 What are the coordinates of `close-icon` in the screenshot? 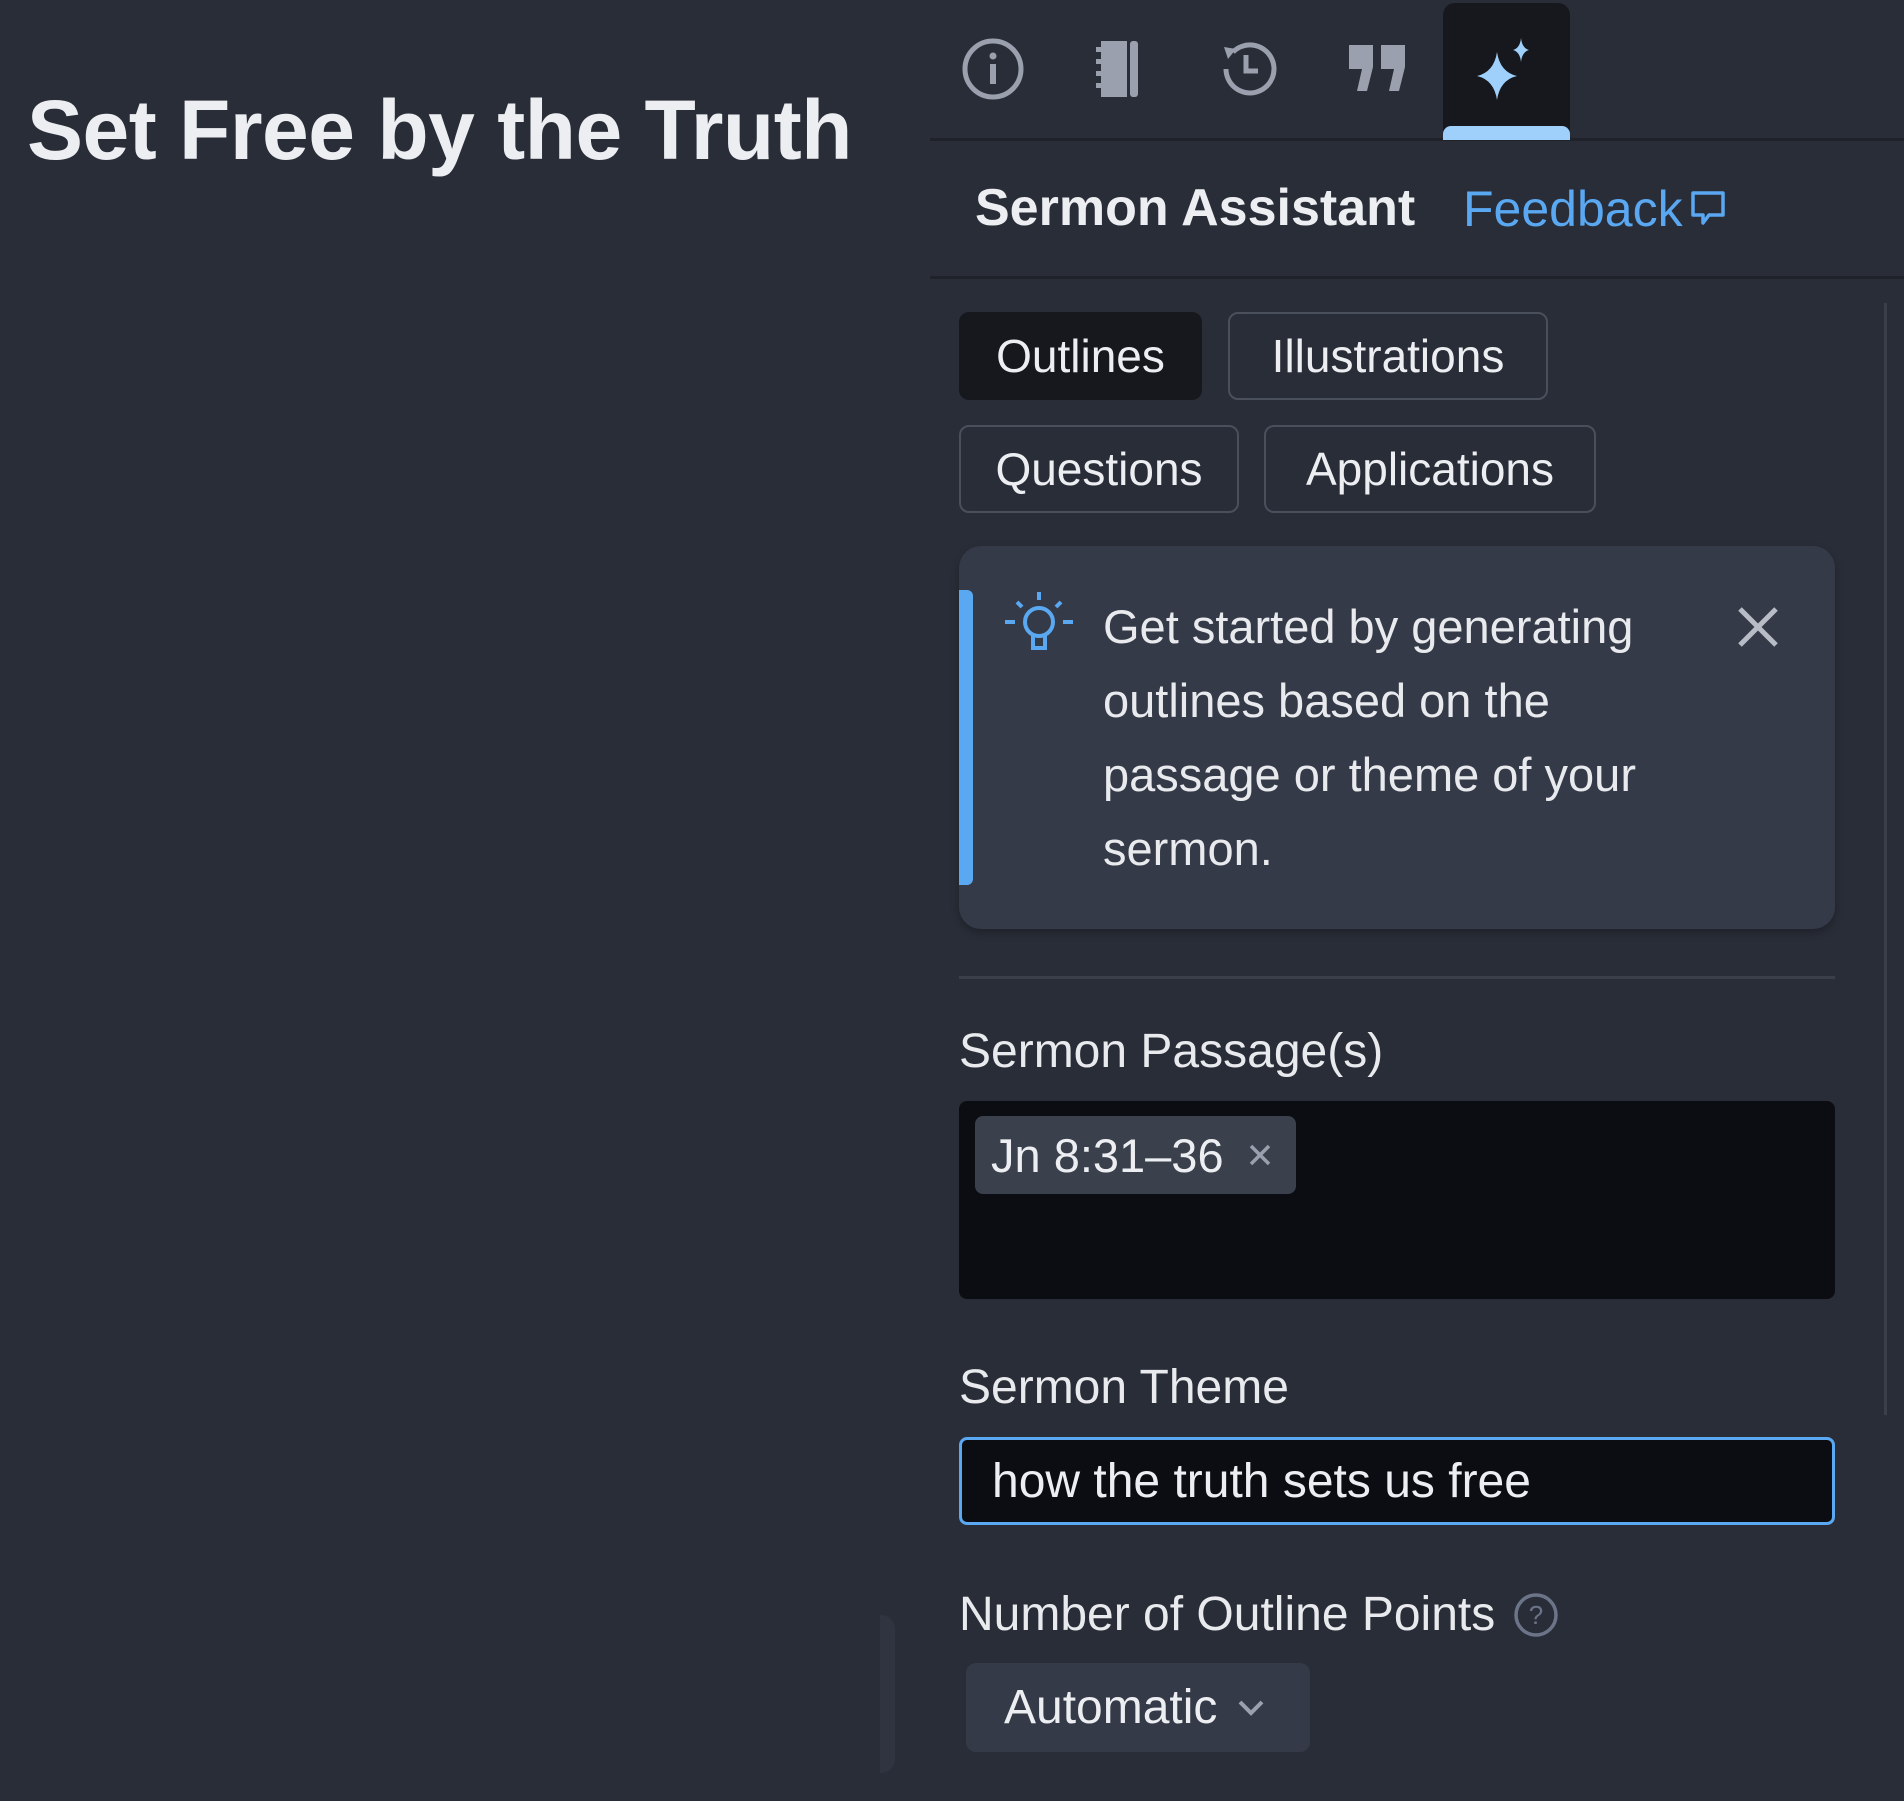 It's located at (1758, 627).